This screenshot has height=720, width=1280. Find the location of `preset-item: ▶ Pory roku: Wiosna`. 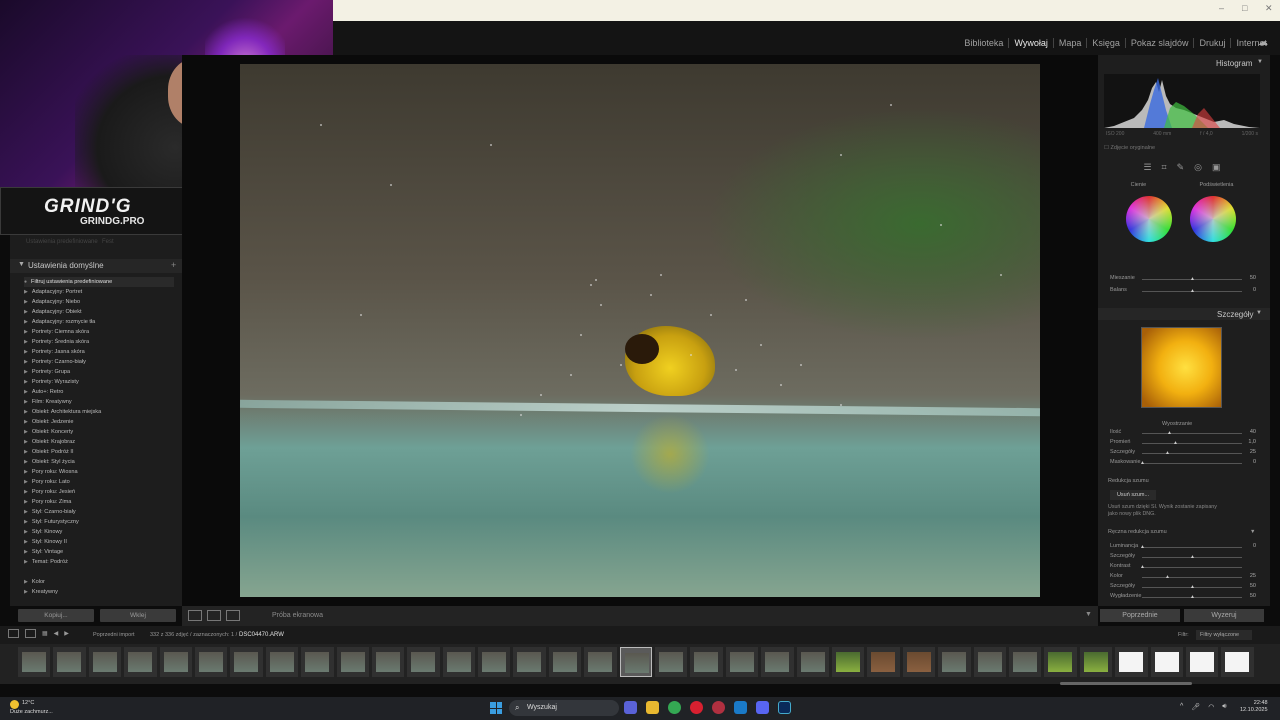

preset-item: ▶ Pory roku: Wiosna is located at coordinates (99, 472).